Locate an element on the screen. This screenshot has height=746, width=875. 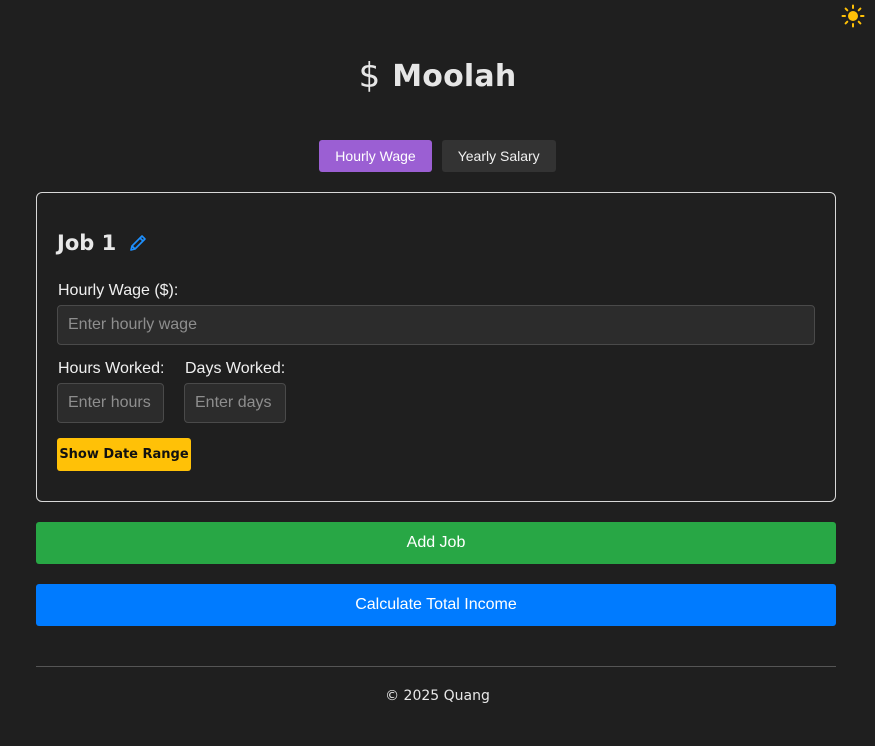
job-title: Job 1 is located at coordinates (87, 243).